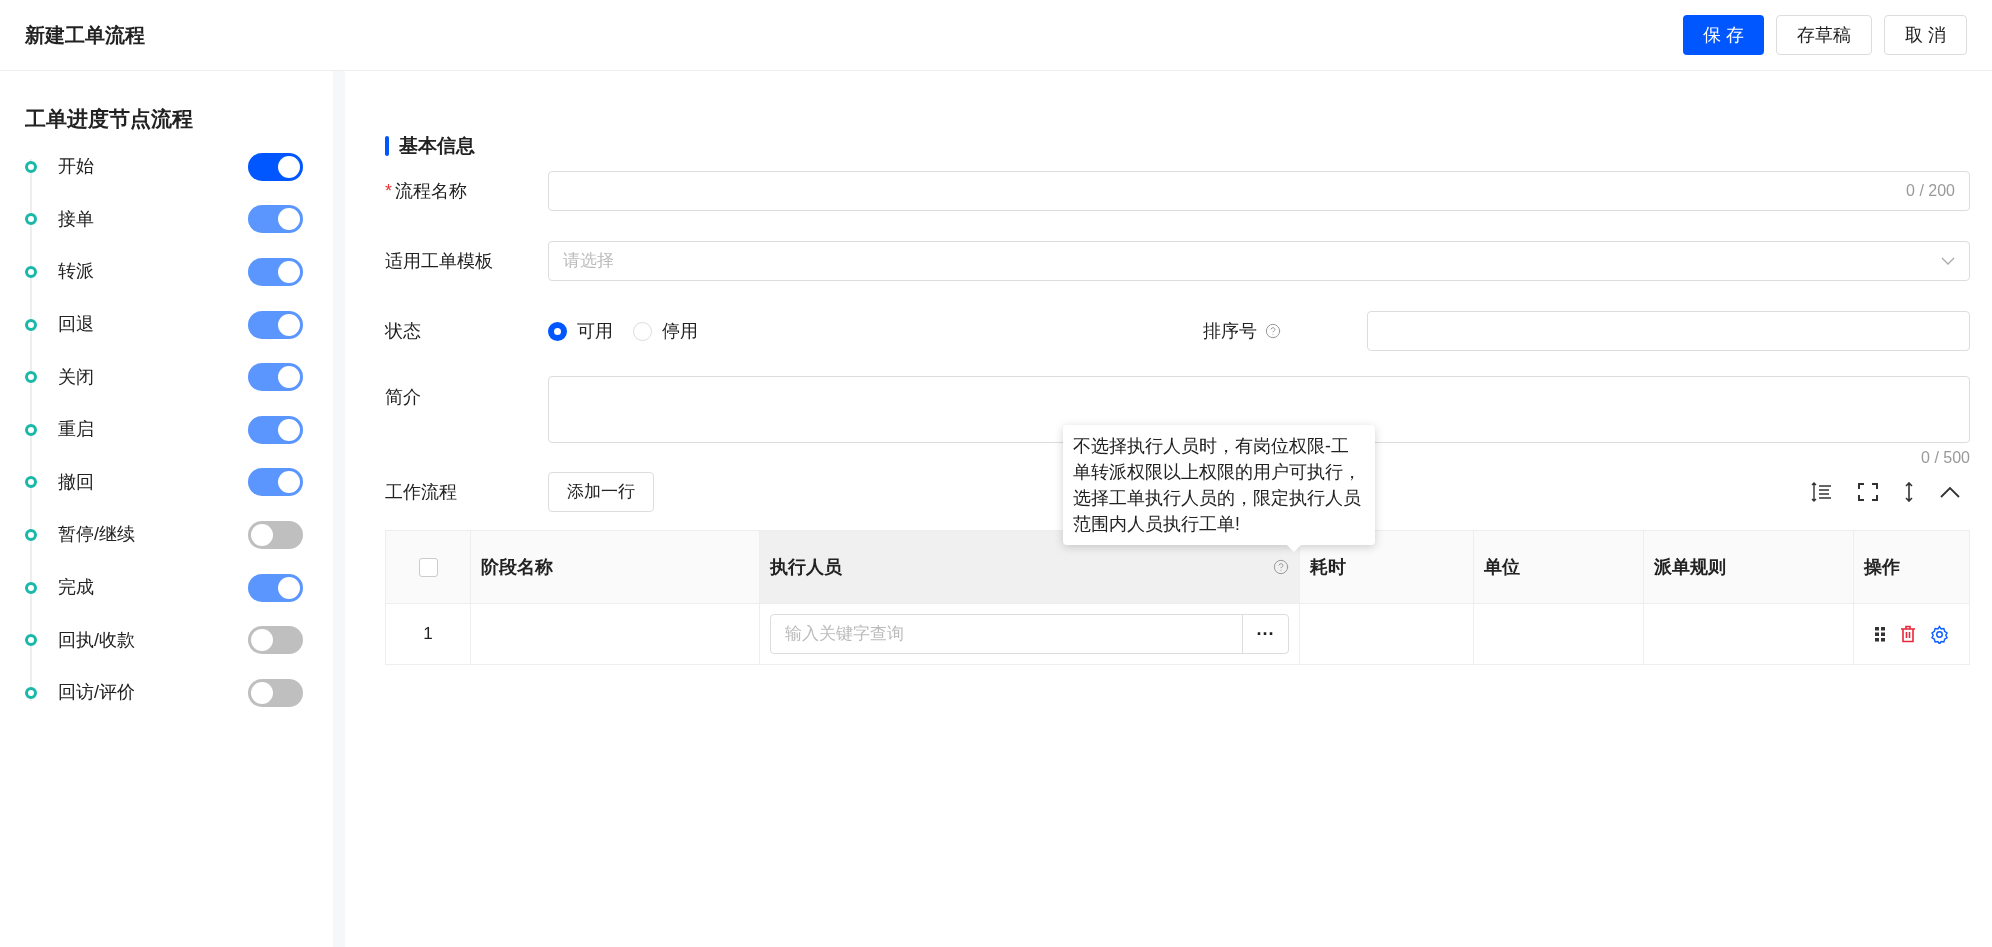 Image resolution: width=1992 pixels, height=947 pixels. What do you see at coordinates (97, 640) in the screenshot?
I see `node-label: 回执/收款` at bounding box center [97, 640].